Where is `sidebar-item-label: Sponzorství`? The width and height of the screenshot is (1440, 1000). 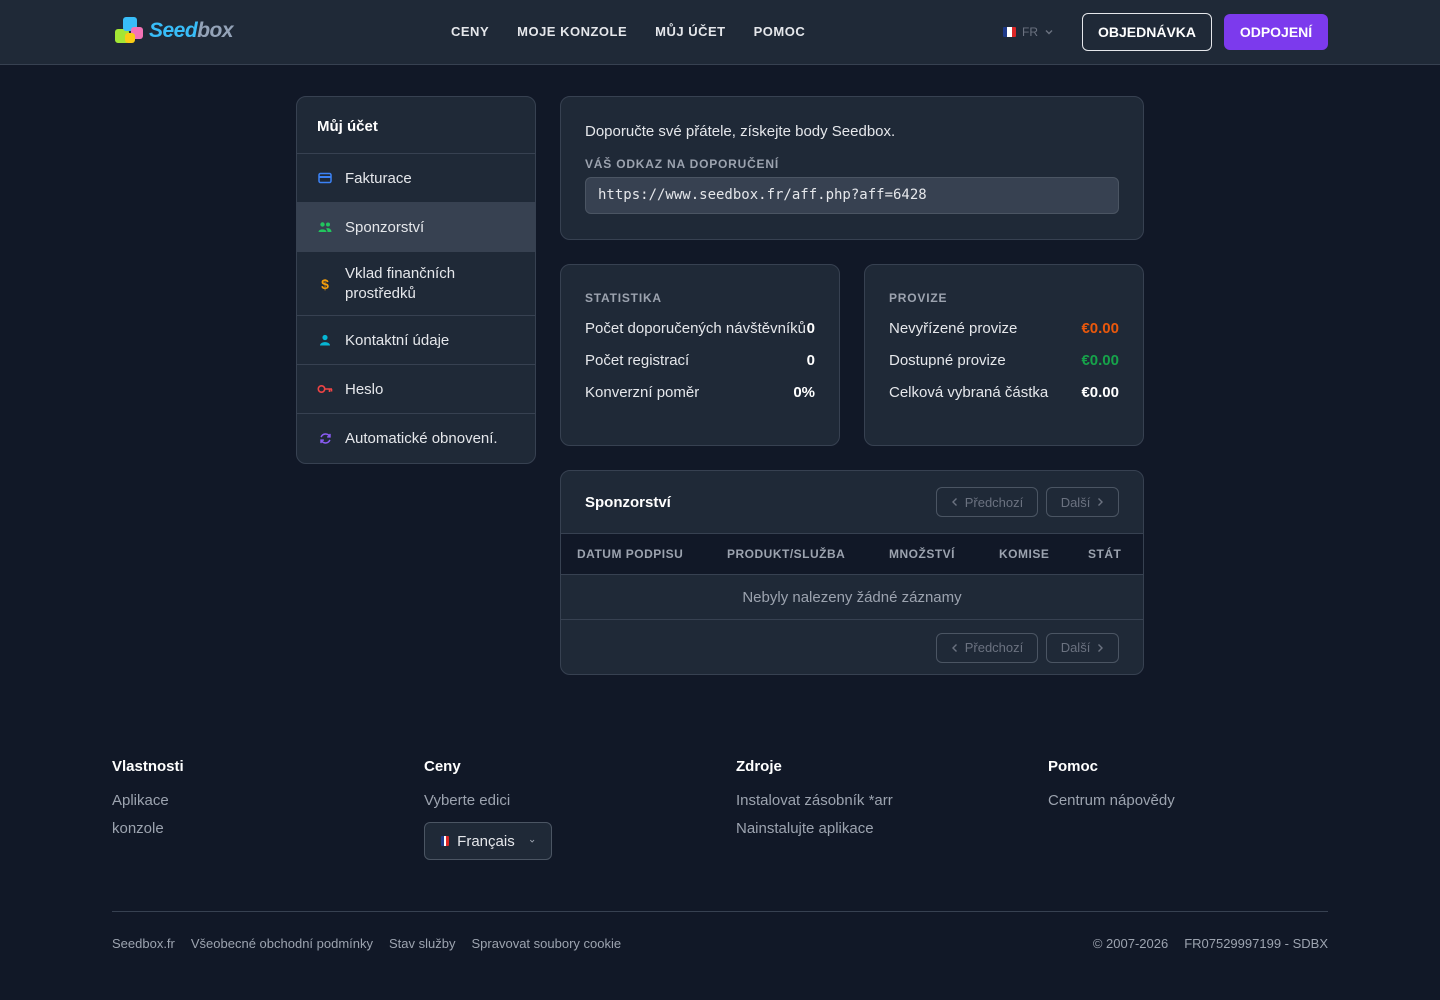
sidebar-item-label: Sponzorství is located at coordinates (385, 227).